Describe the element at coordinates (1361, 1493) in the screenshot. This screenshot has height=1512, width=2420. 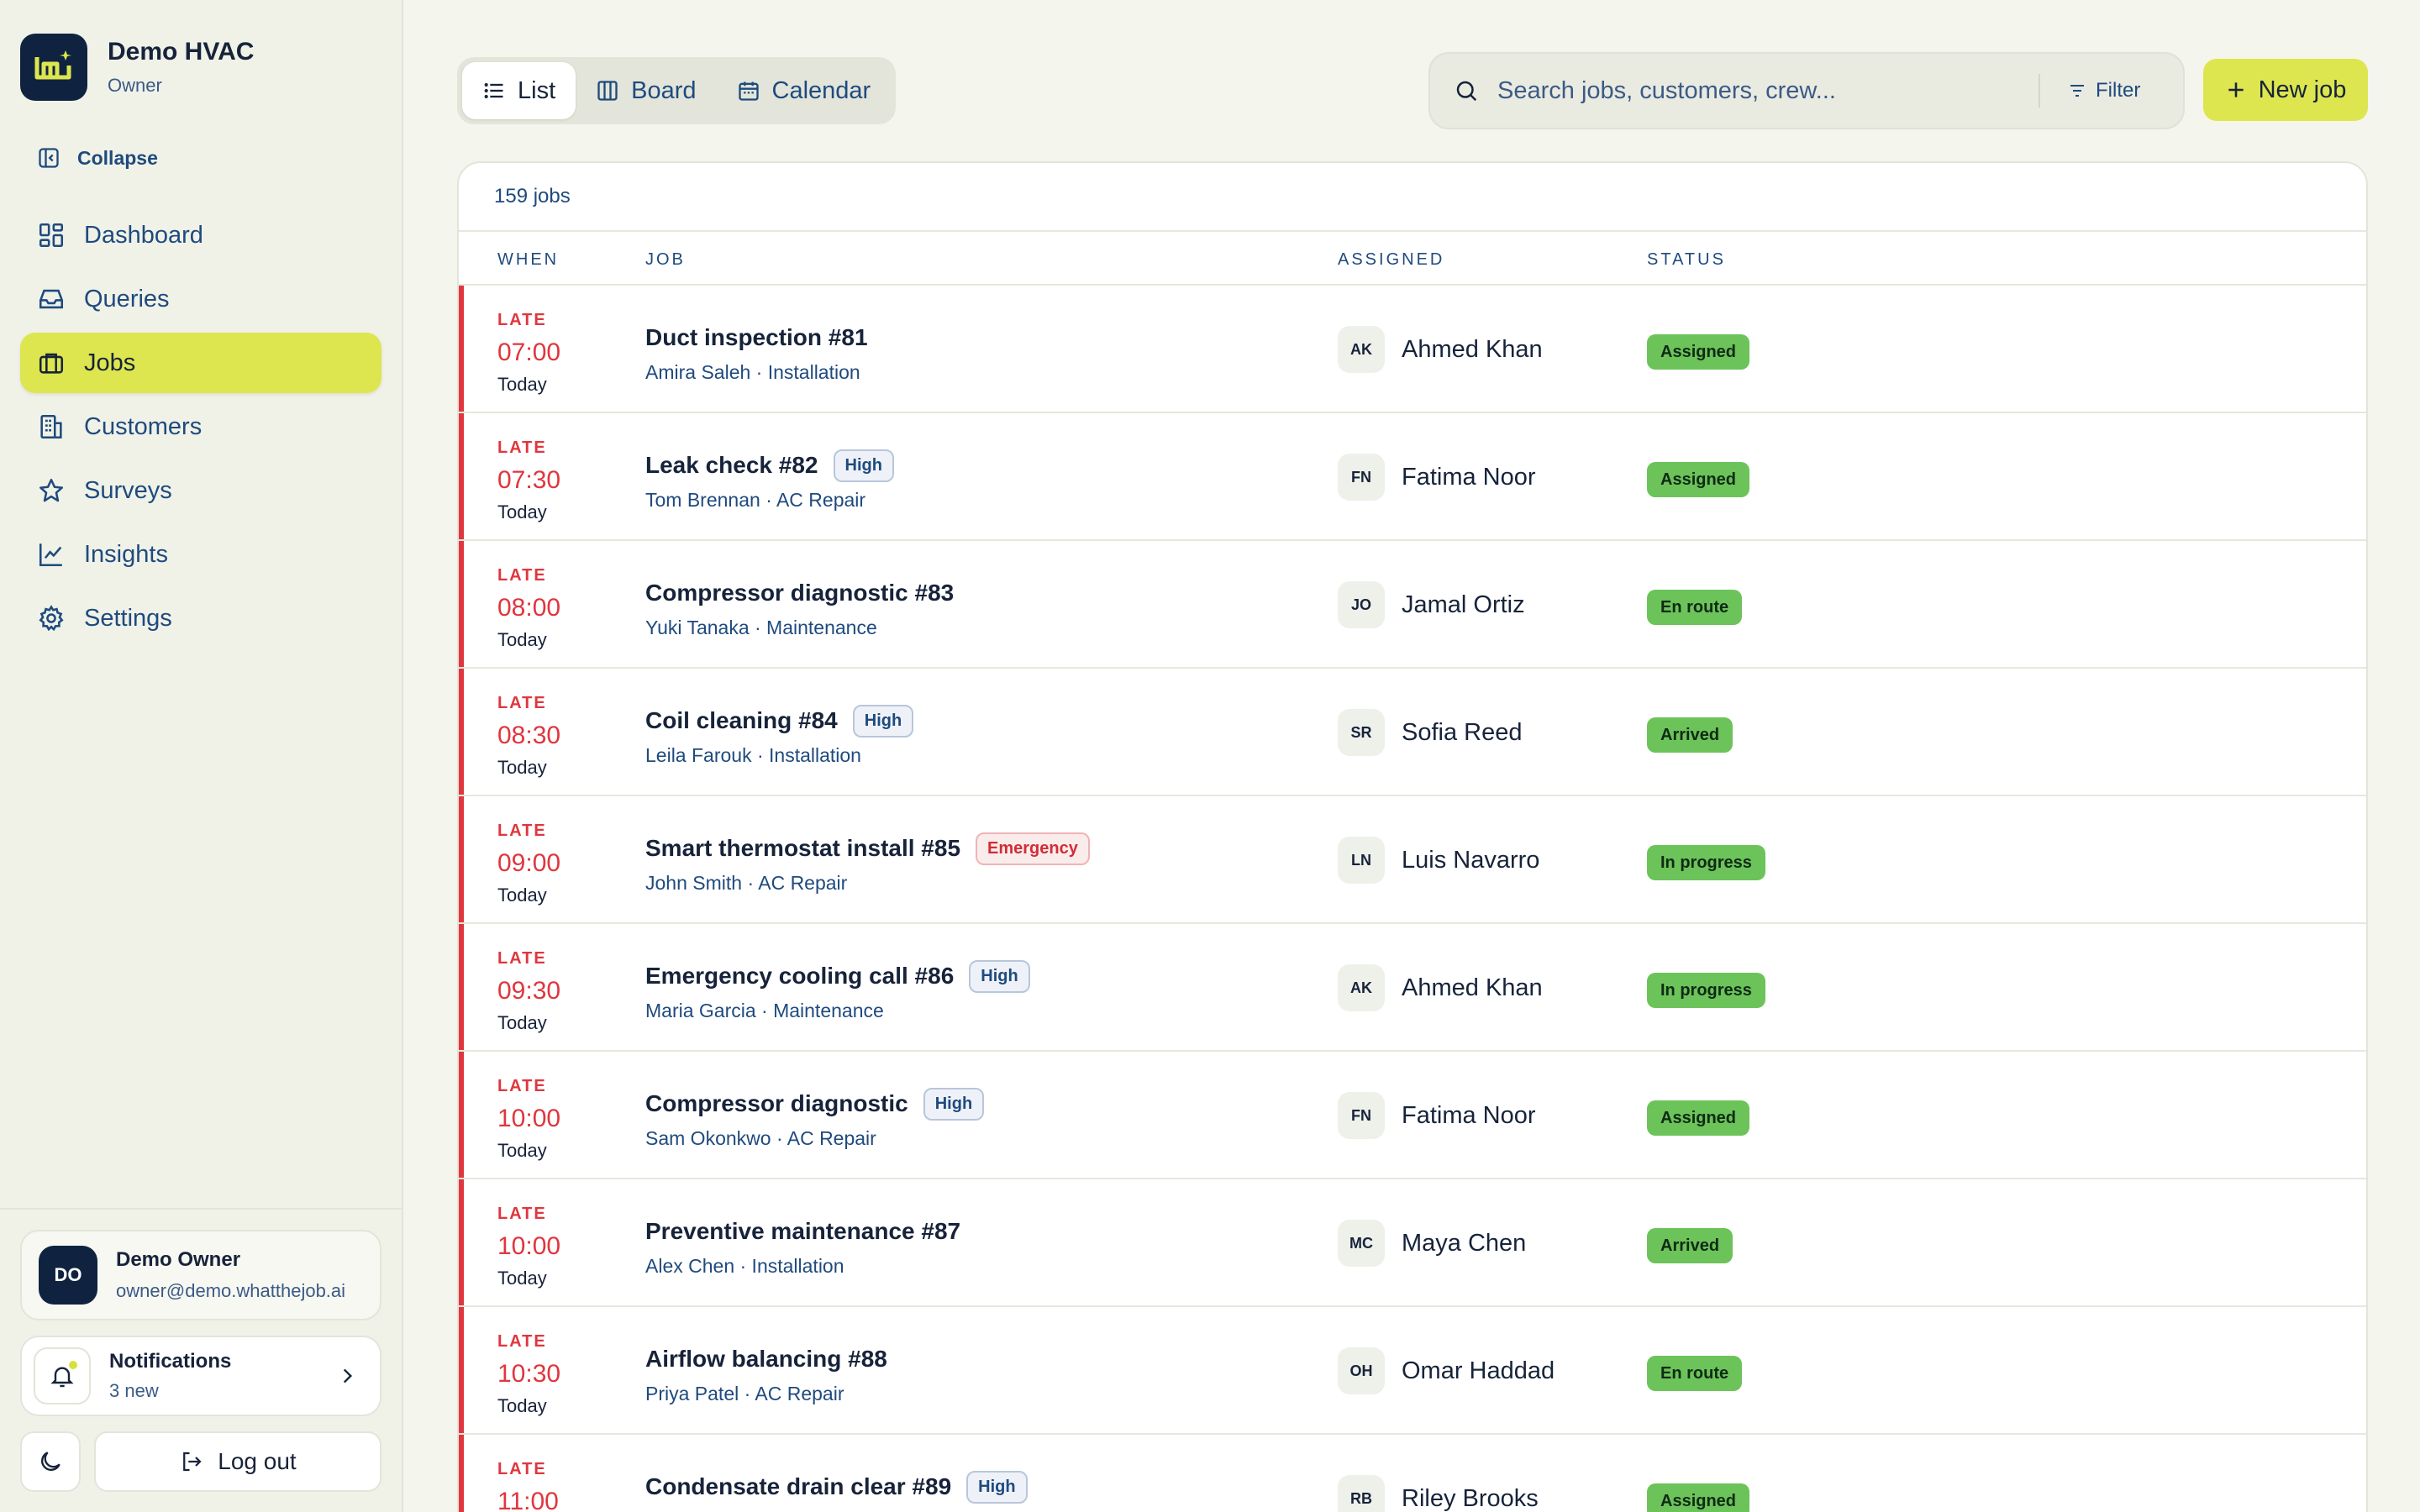
I see `assignee-avatar: RB` at that location.